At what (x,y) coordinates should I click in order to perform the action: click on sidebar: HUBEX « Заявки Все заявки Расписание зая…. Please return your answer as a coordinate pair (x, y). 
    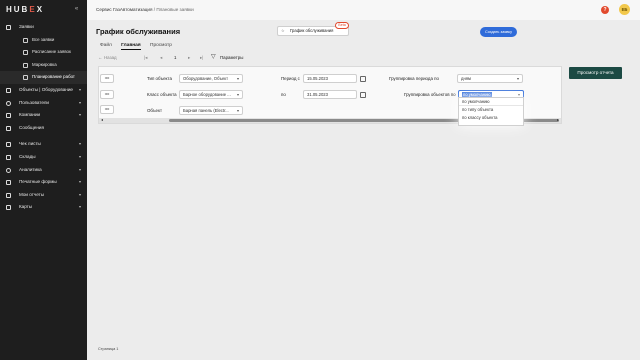
    Looking at the image, I should click on (43, 180).